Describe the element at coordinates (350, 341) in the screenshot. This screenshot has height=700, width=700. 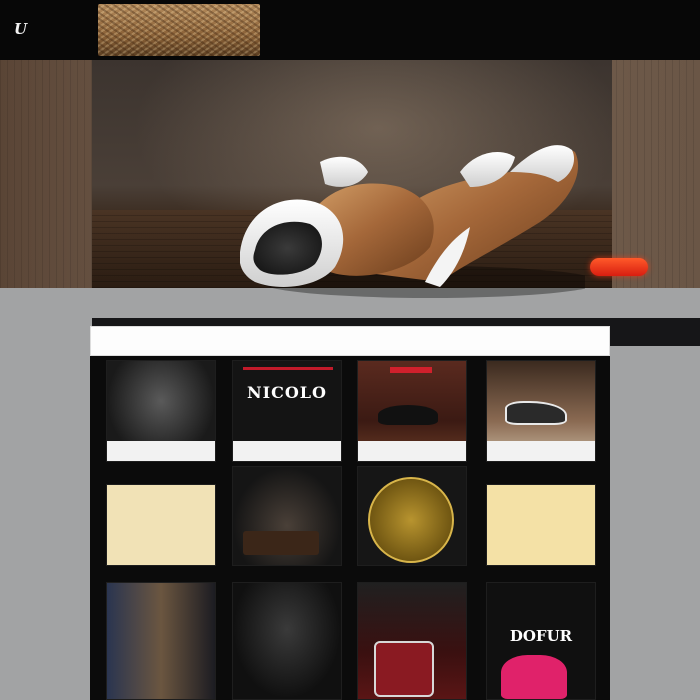
I see `gallery-toolbar` at that location.